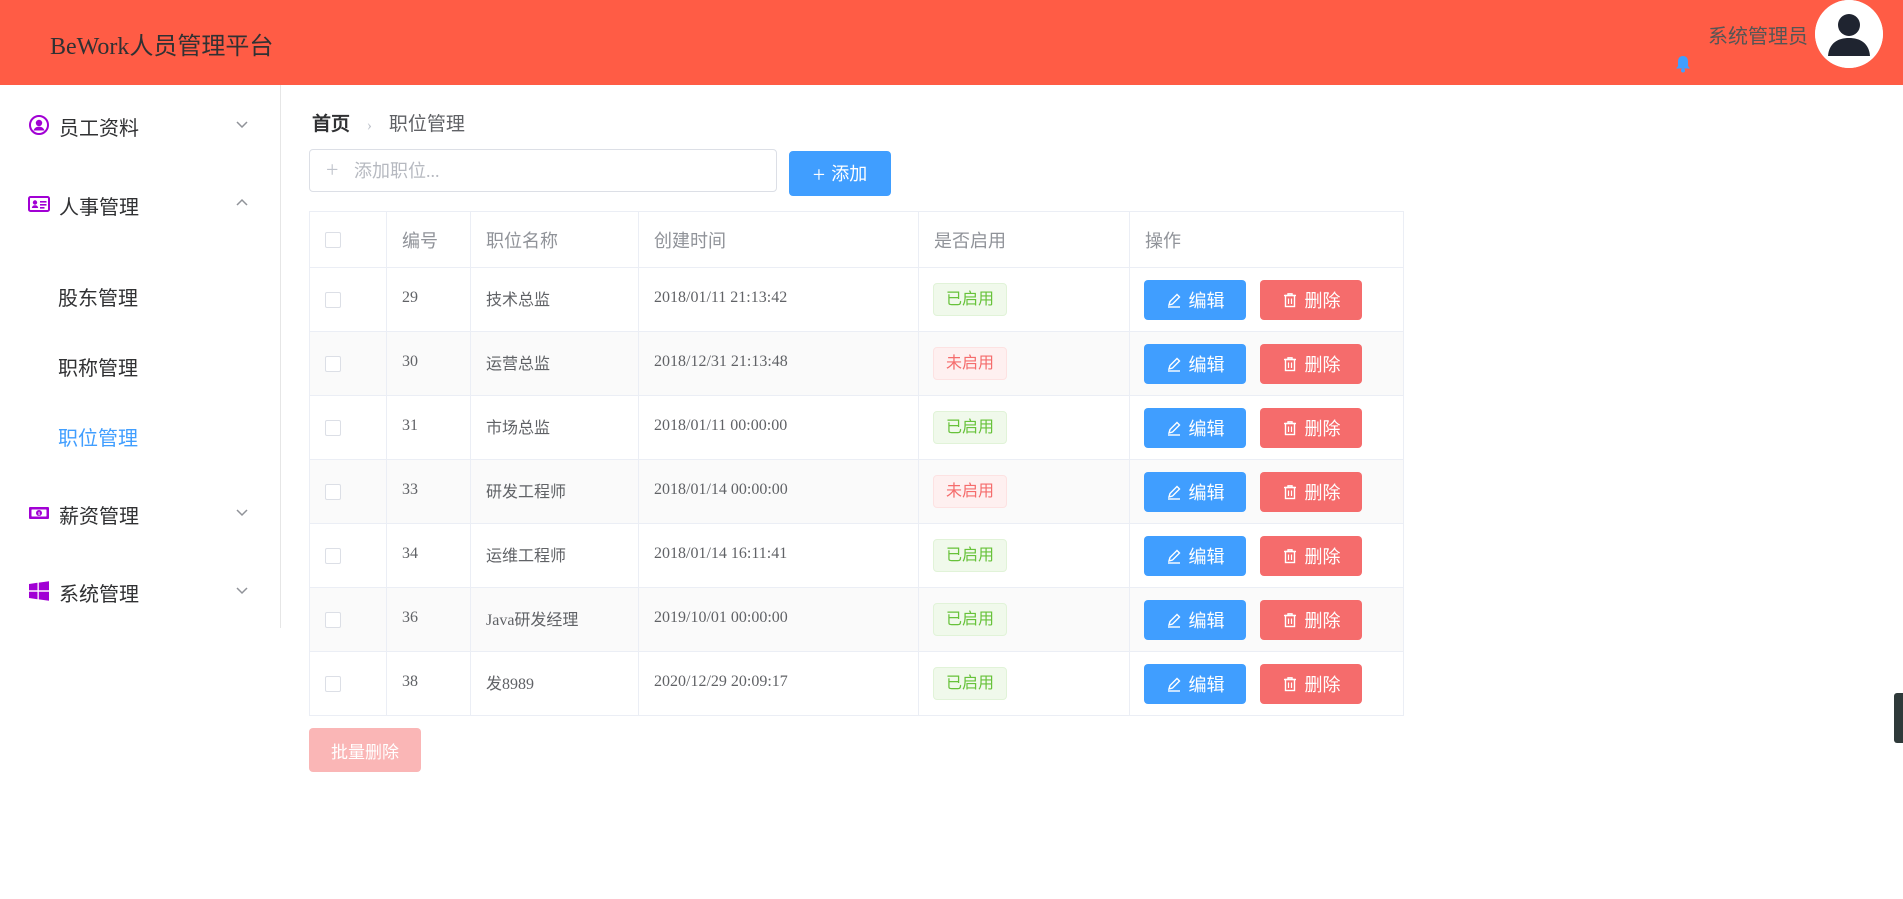 This screenshot has height=899, width=1903. I want to click on cell-position-name: 技术总监, so click(518, 300).